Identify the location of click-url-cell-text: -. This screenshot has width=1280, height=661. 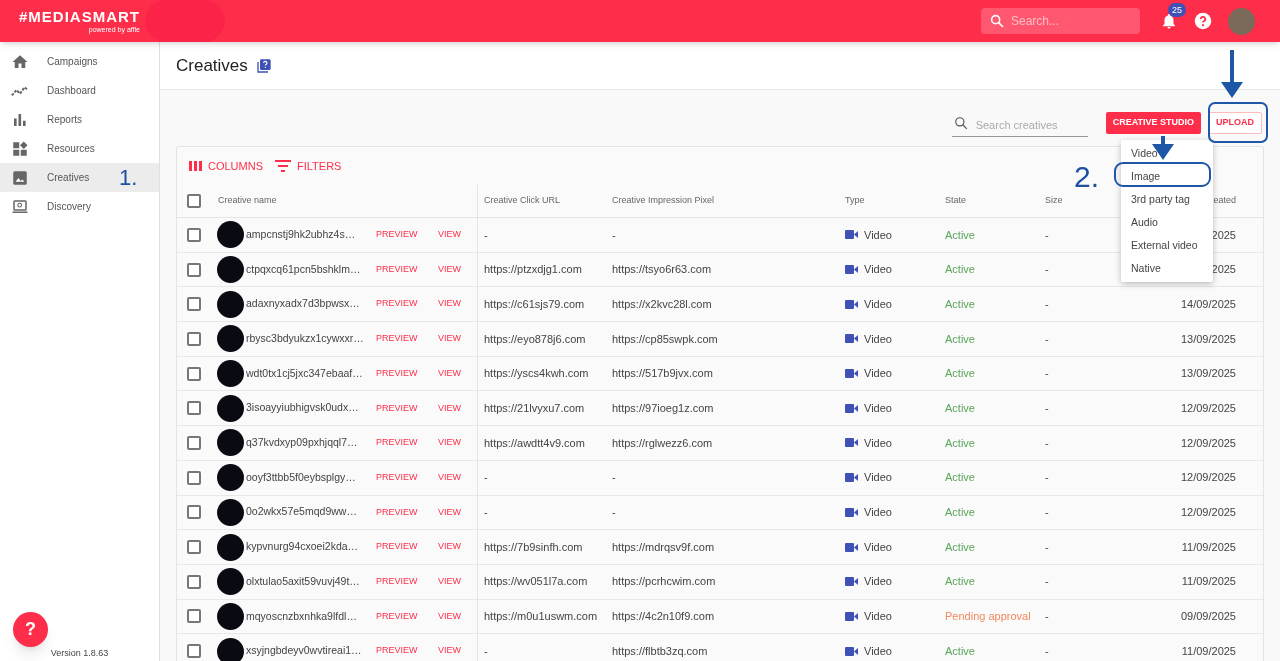
(486, 651).